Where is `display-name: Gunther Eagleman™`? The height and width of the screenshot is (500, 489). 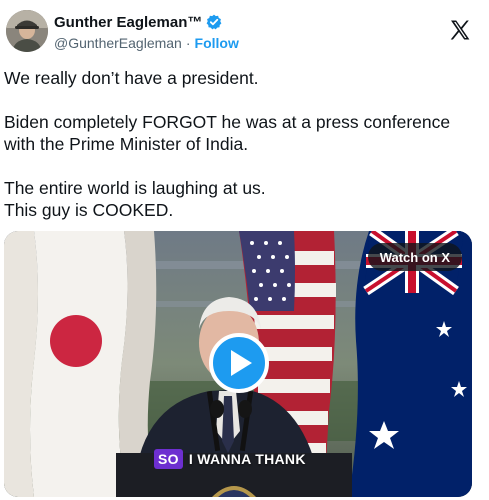 display-name: Gunther Eagleman™ is located at coordinates (128, 22).